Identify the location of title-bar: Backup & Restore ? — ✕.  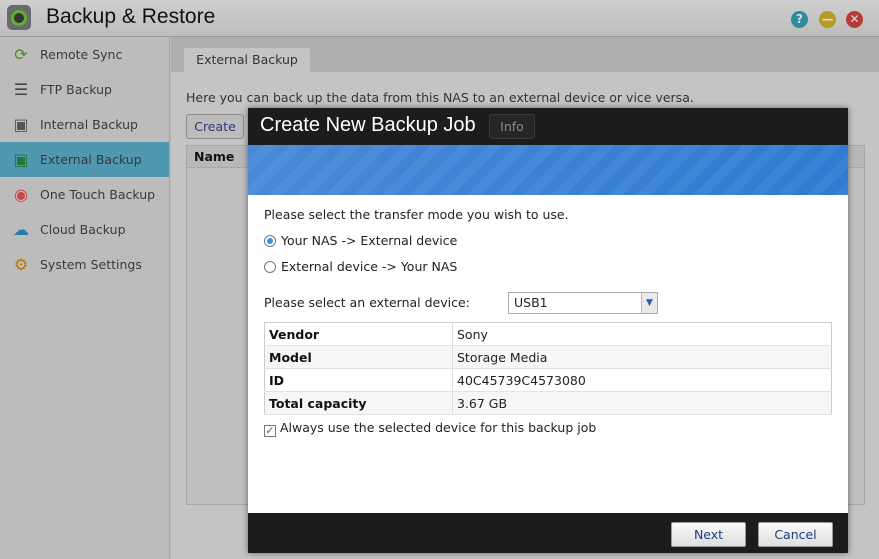
(439, 18).